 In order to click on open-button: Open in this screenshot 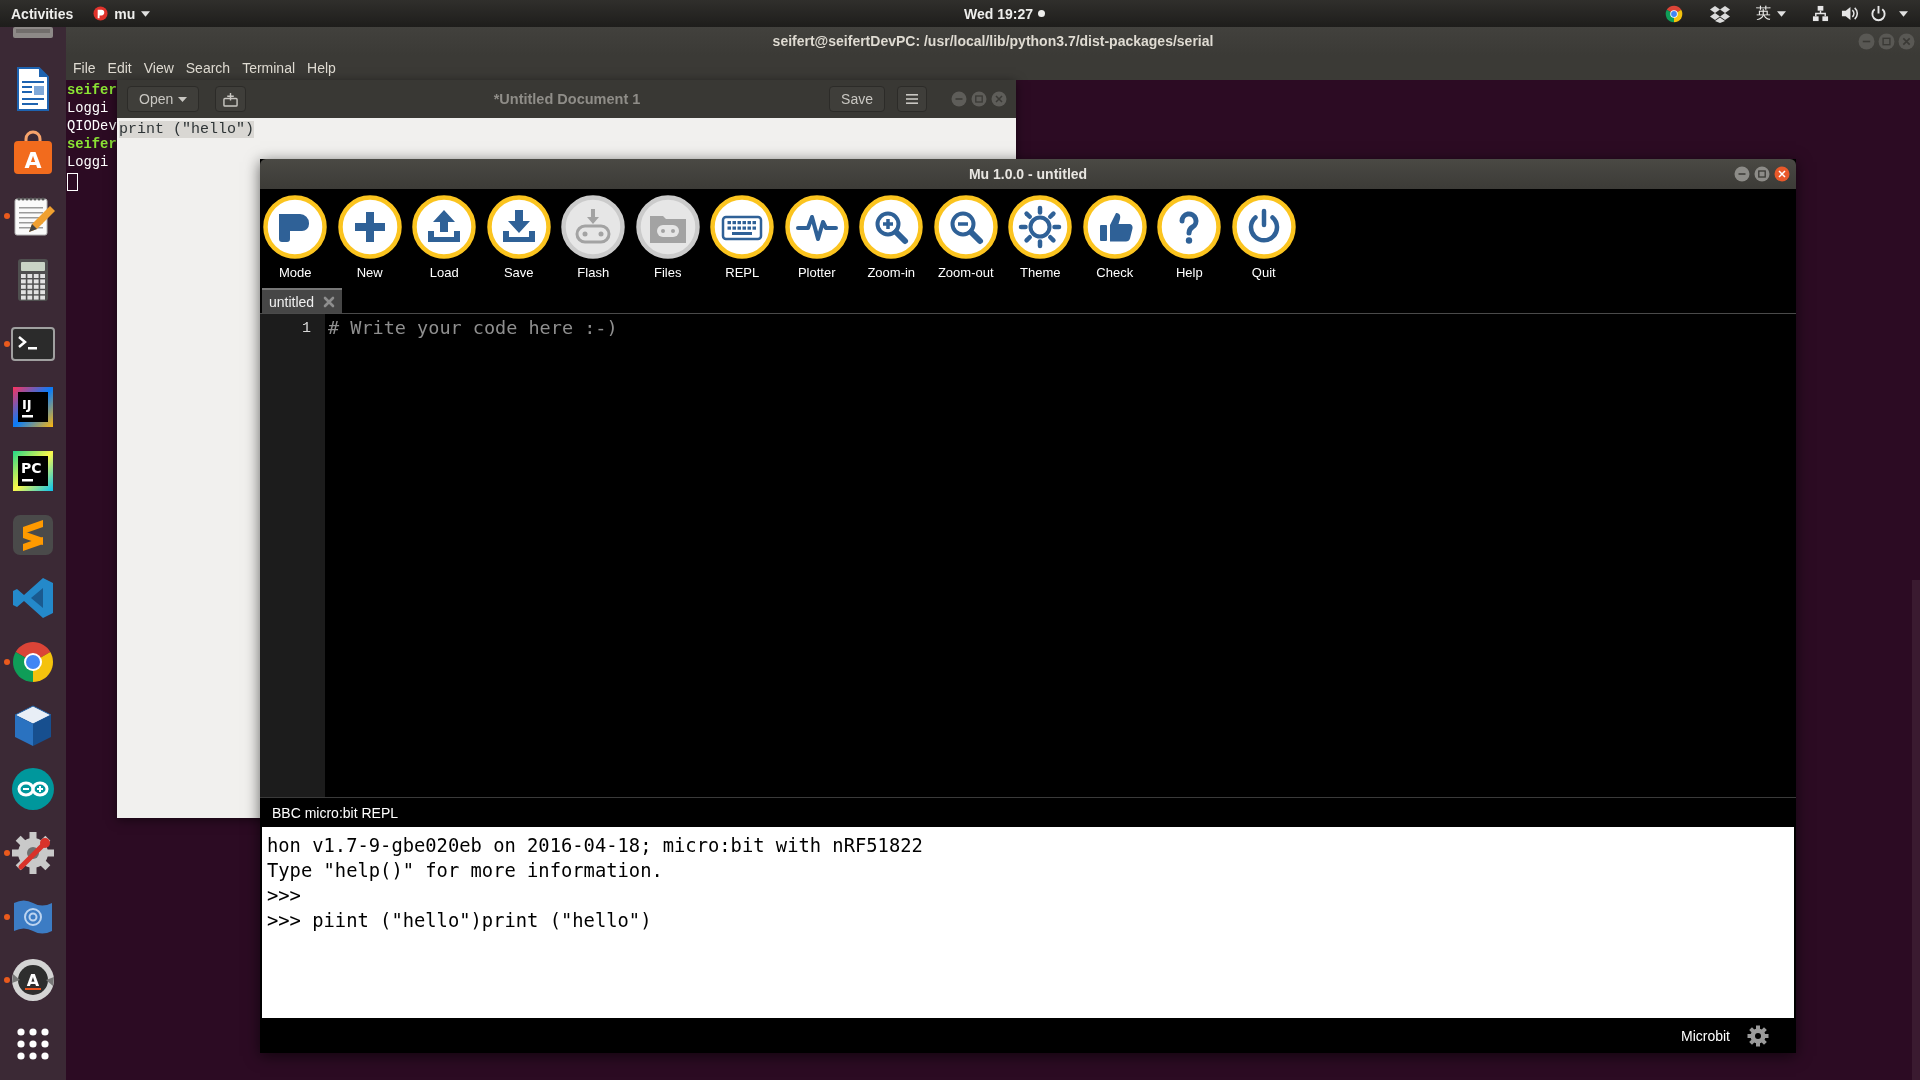, I will do `click(163, 99)`.